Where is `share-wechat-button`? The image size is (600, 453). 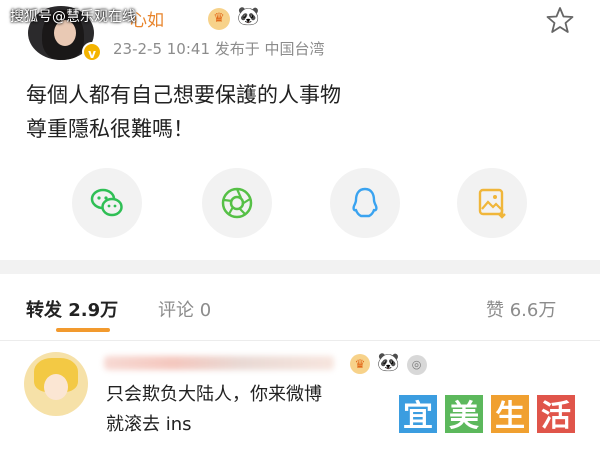
share-wechat-button is located at coordinates (107, 203).